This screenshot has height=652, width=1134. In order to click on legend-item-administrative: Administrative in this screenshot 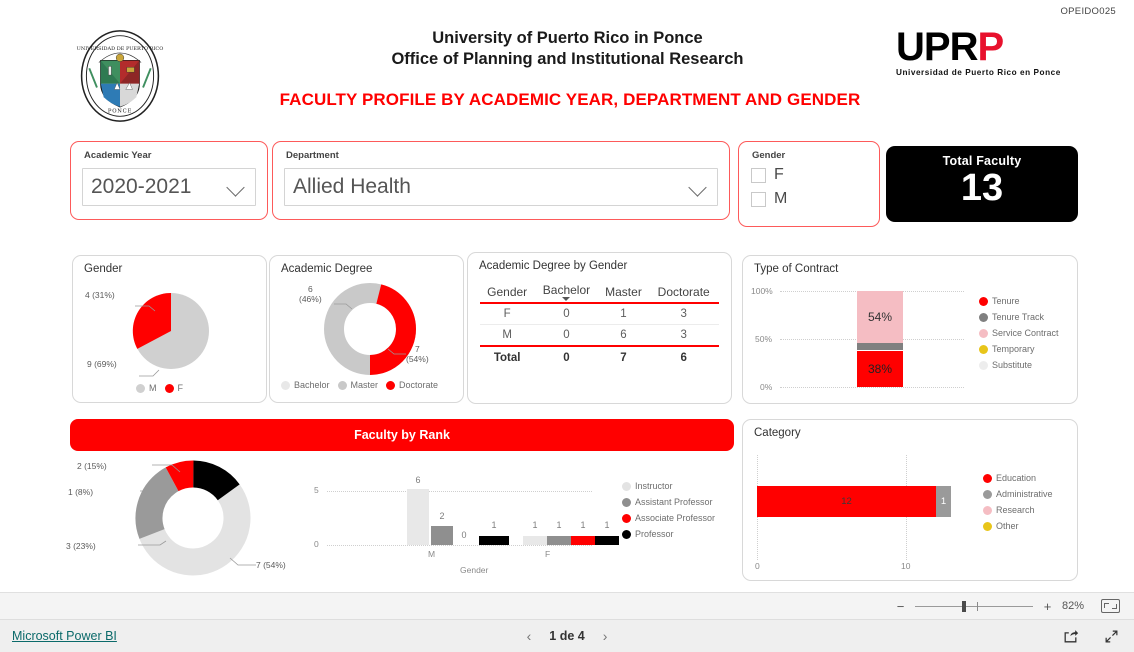, I will do `click(1018, 494)`.